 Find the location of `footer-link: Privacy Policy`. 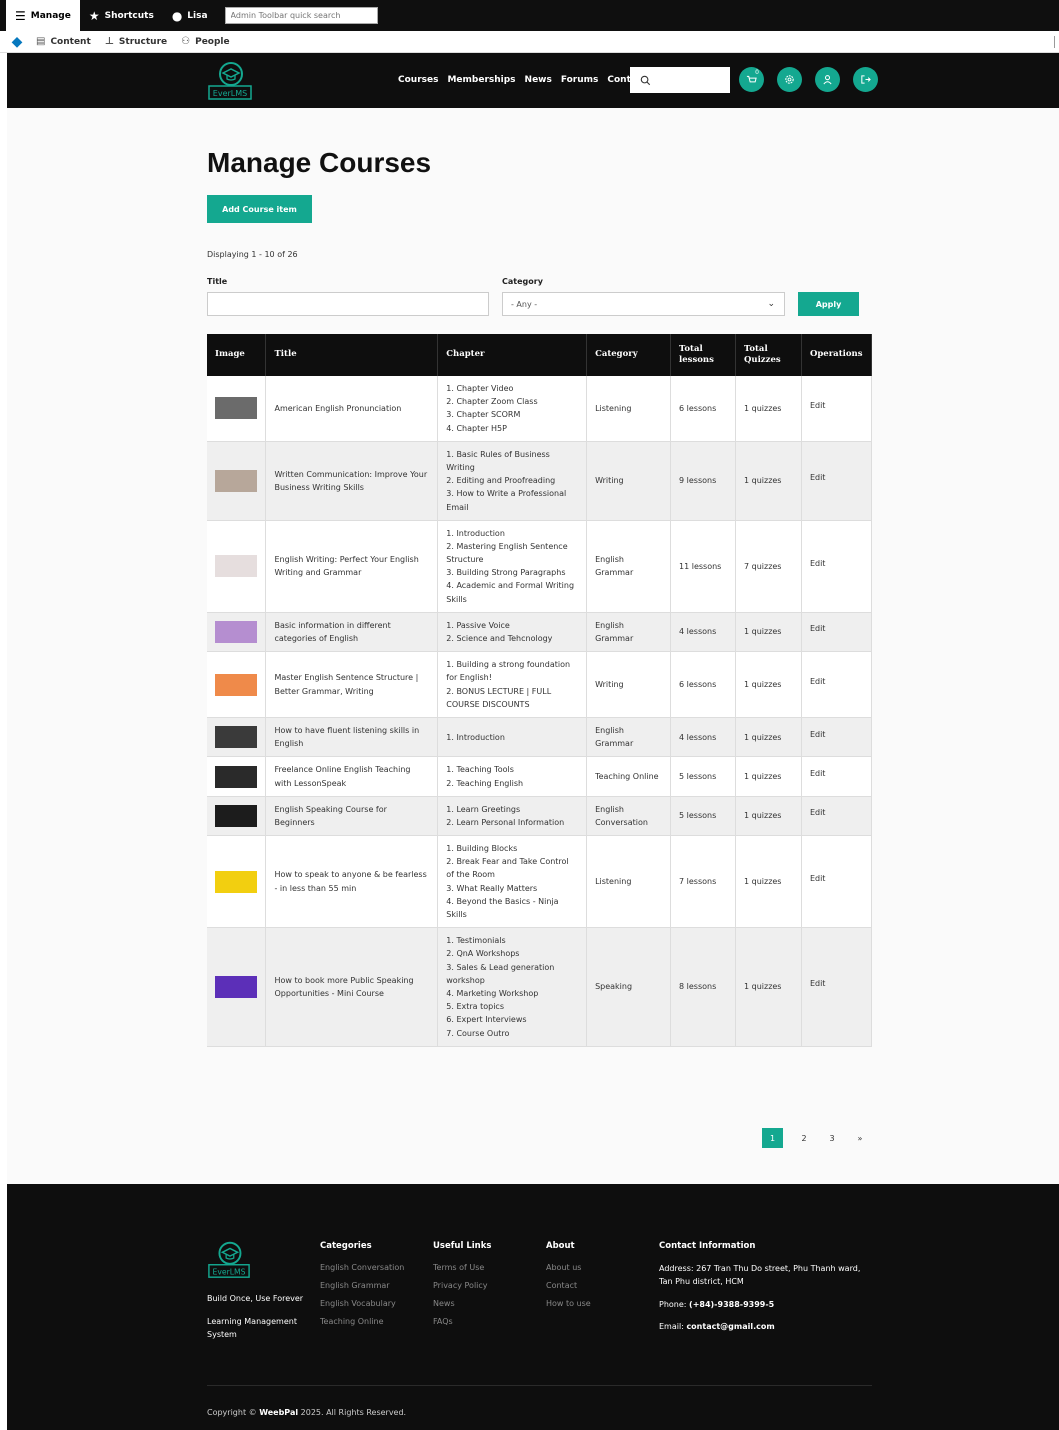

footer-link: Privacy Policy is located at coordinates (462, 1285).